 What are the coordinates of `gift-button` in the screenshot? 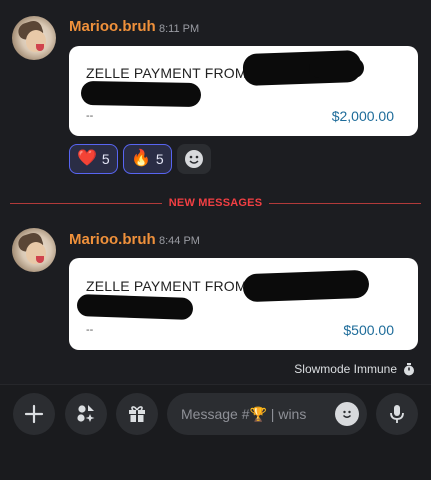 It's located at (137, 414).